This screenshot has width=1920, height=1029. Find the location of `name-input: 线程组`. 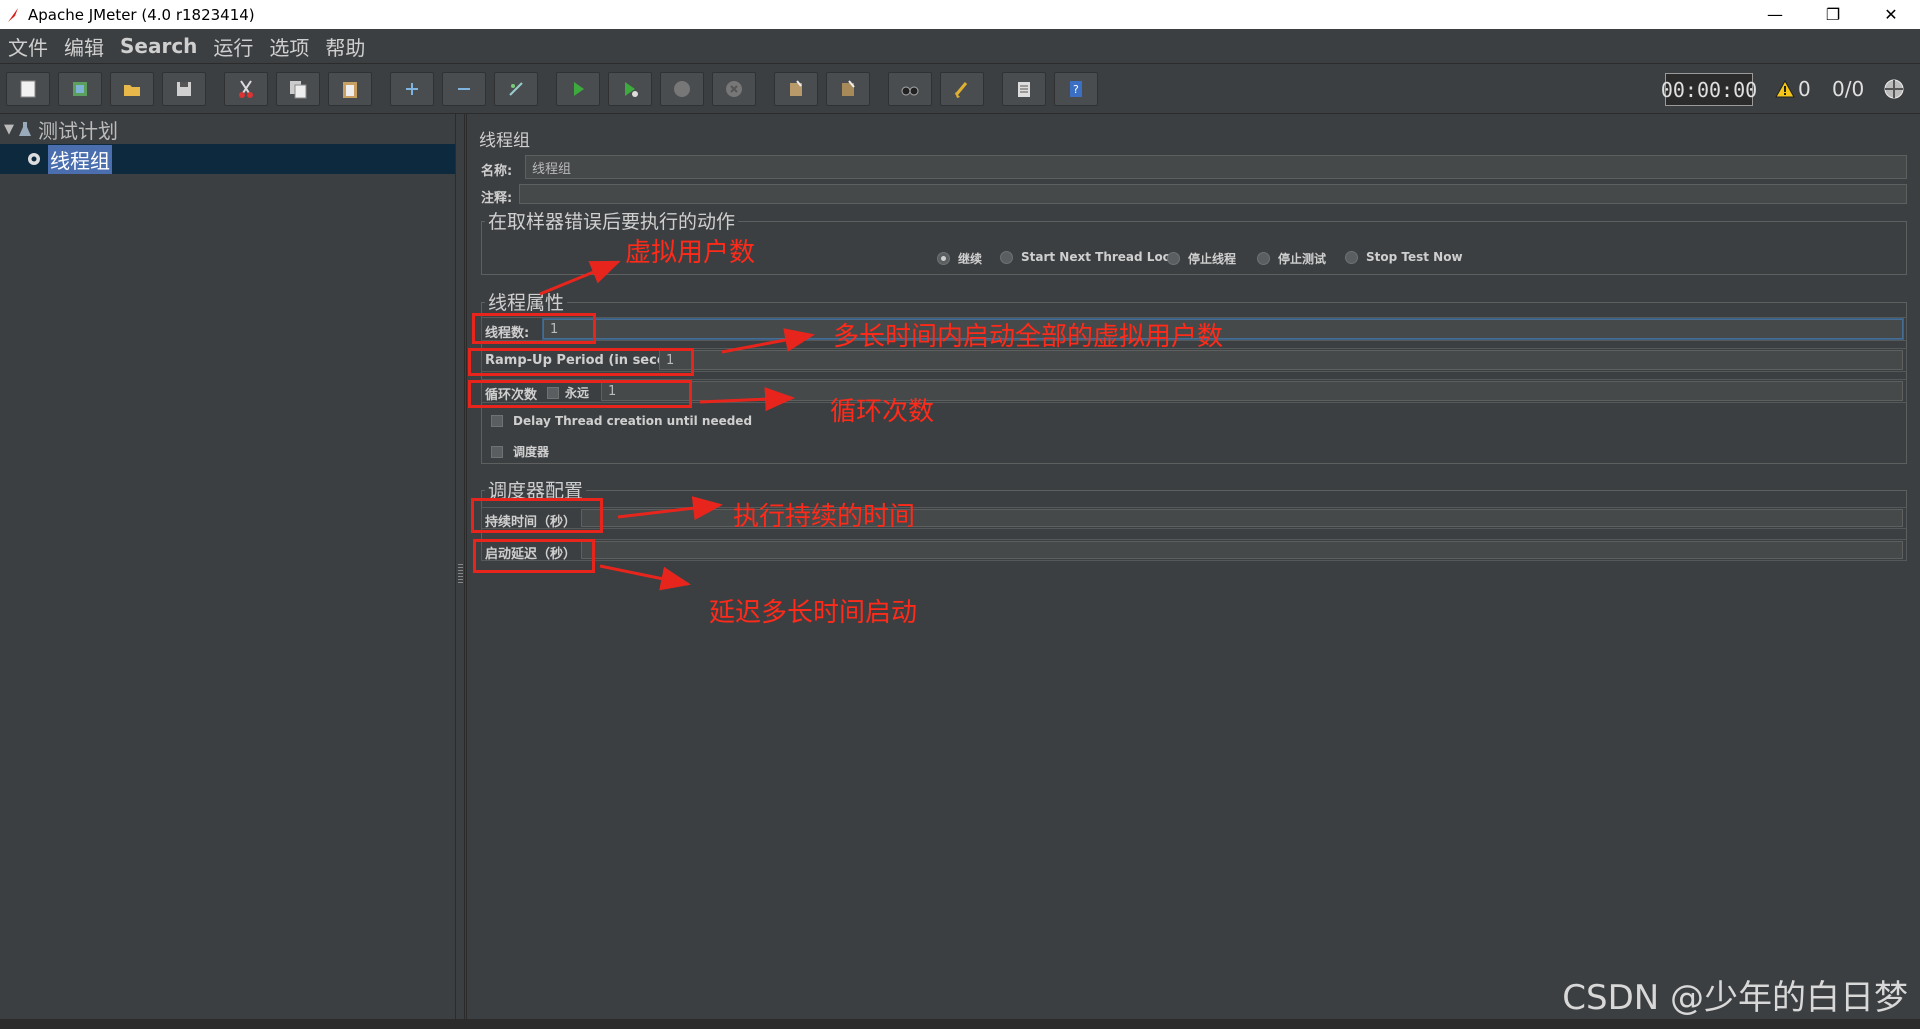

name-input: 线程组 is located at coordinates (1216, 167).